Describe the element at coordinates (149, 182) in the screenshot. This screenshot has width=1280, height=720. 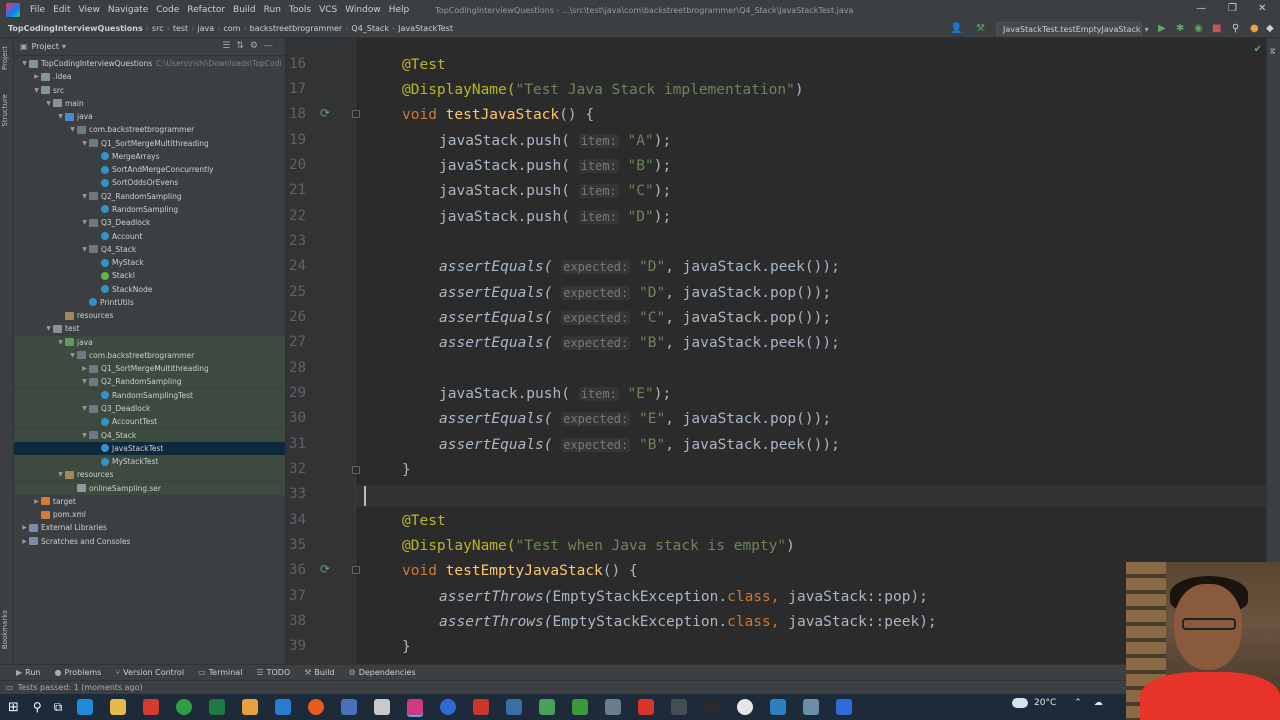
I see `tree-item: SortOddsOrEvens` at that location.